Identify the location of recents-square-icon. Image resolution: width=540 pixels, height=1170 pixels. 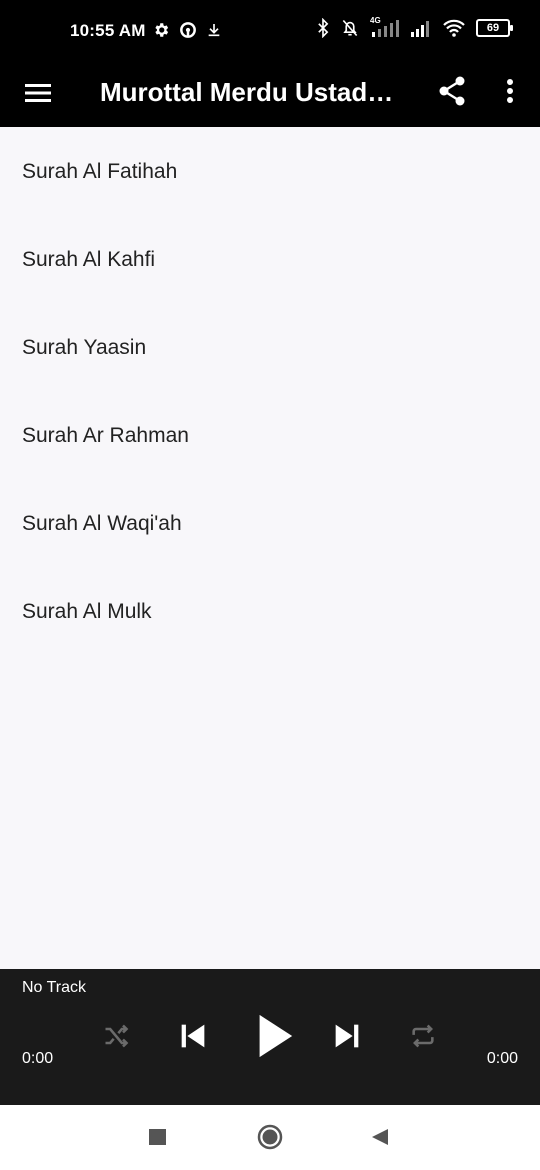
(158, 1137).